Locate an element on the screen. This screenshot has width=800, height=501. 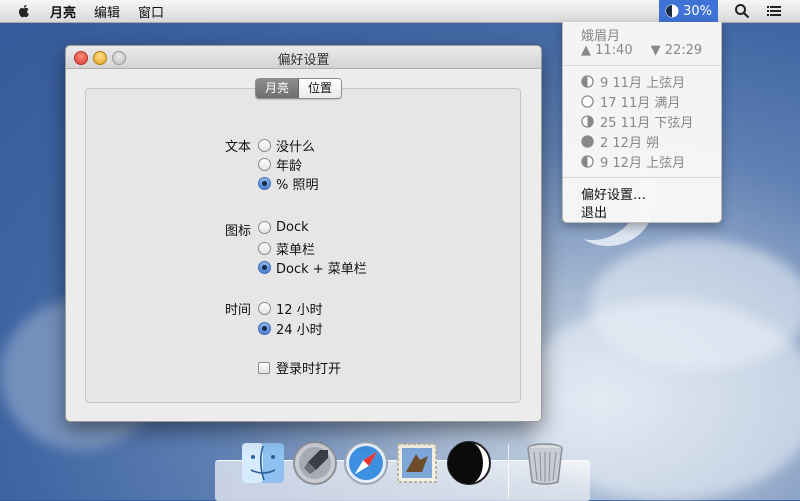
notification-list-icon is located at coordinates (774, 11).